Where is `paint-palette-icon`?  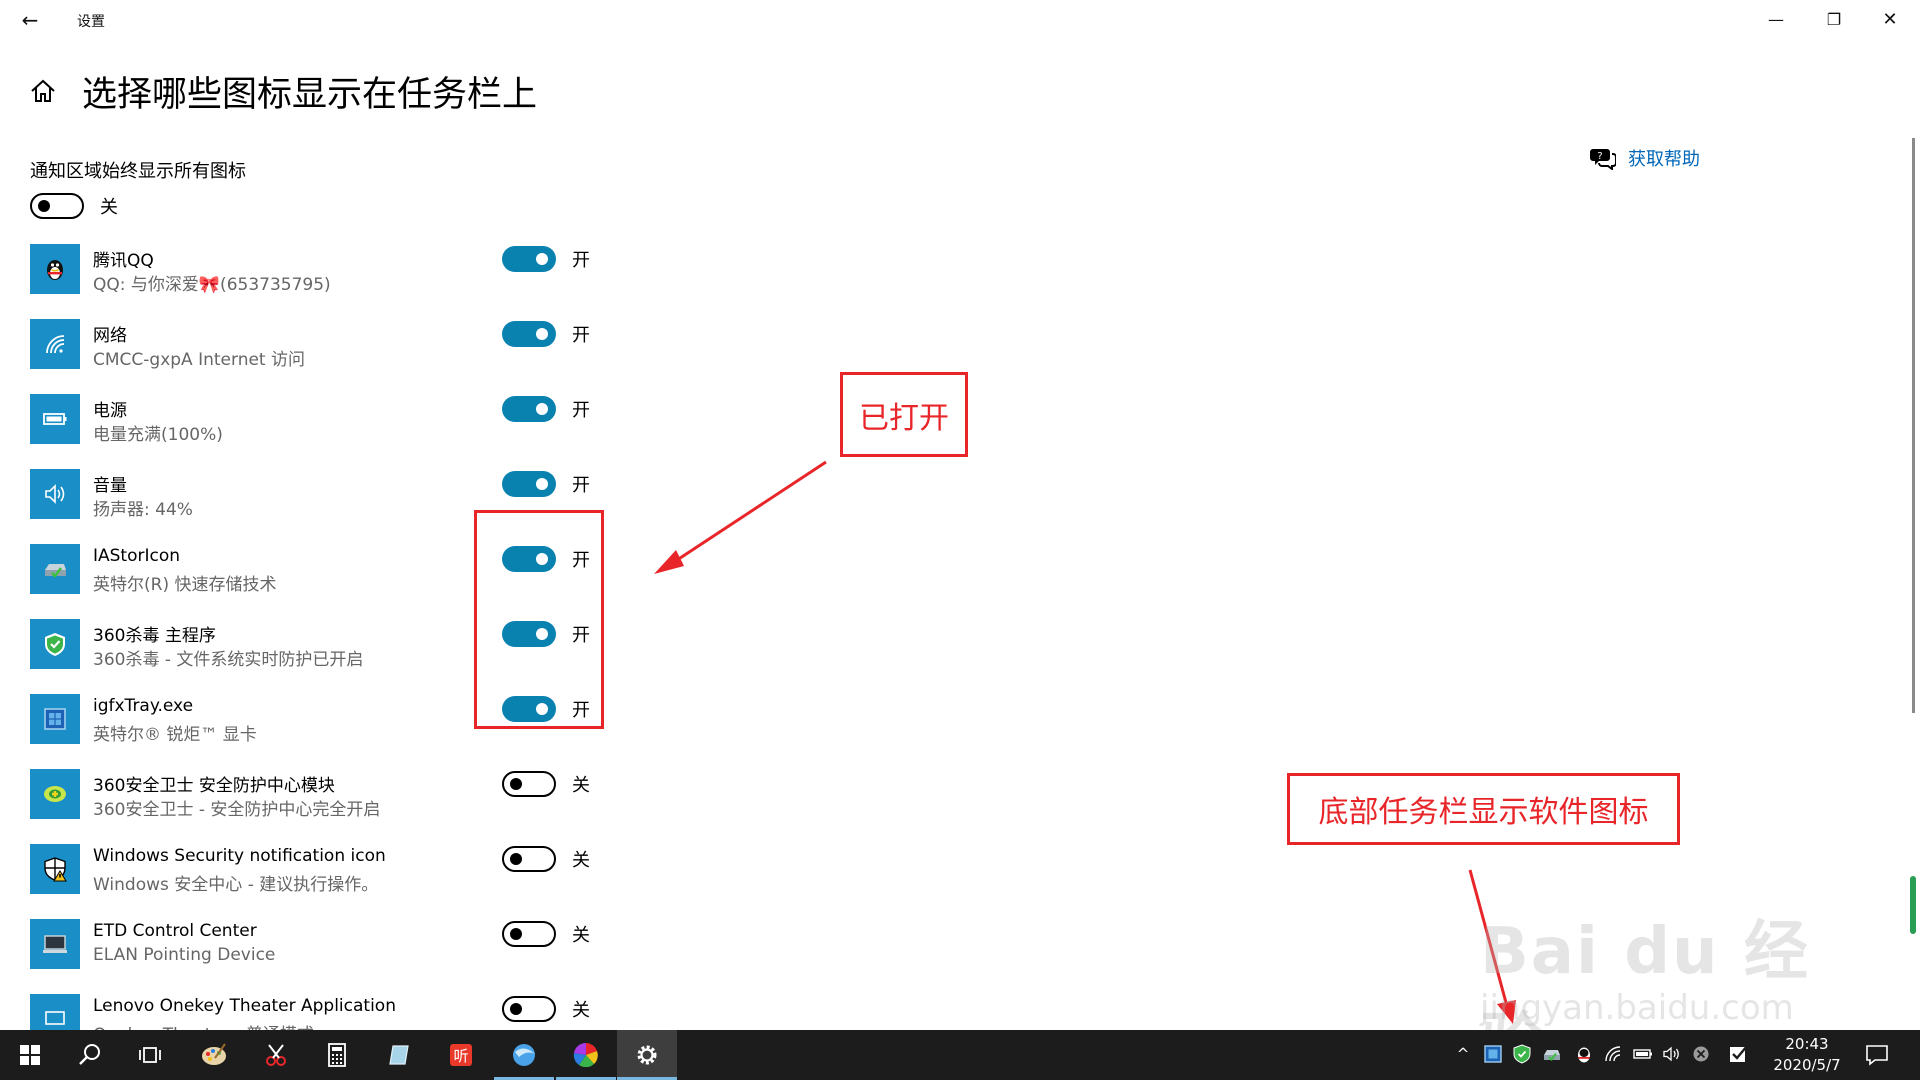 paint-palette-icon is located at coordinates (214, 1054).